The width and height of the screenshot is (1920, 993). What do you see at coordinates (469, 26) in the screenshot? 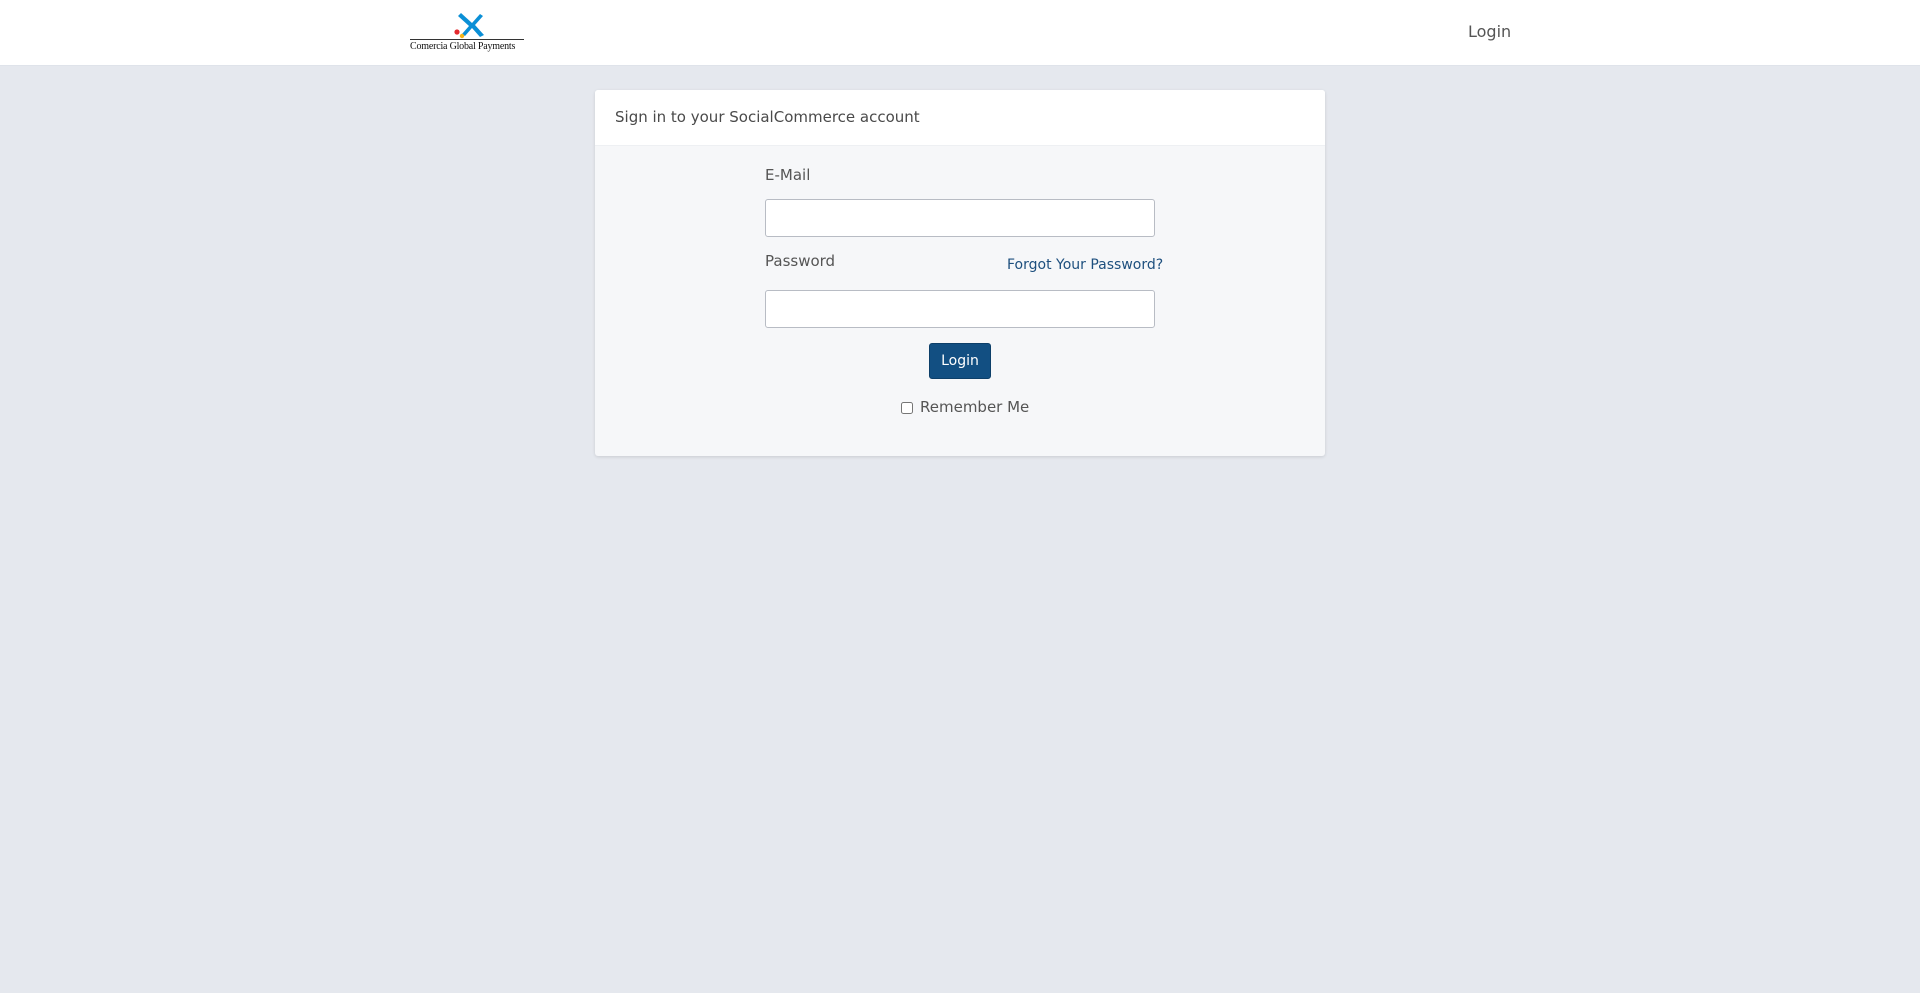
I see `star-logo-icon` at bounding box center [469, 26].